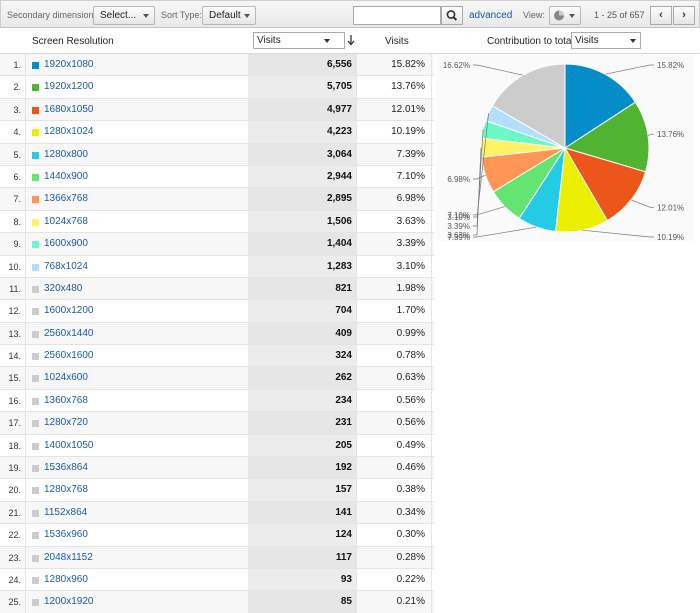  I want to click on row-index: 11., so click(13, 288).